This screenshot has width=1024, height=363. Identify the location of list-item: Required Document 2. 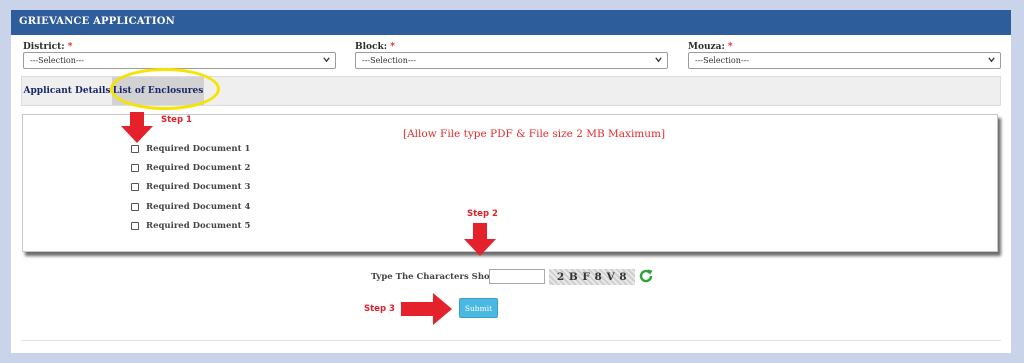
(190, 168).